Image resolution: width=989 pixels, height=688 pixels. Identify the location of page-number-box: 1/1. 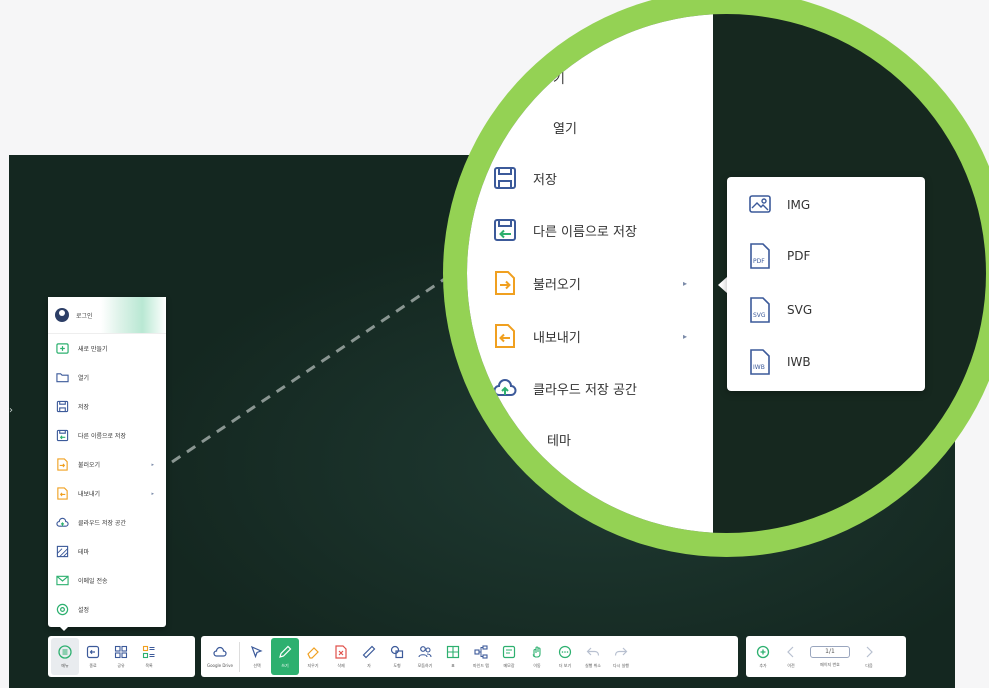
(830, 651).